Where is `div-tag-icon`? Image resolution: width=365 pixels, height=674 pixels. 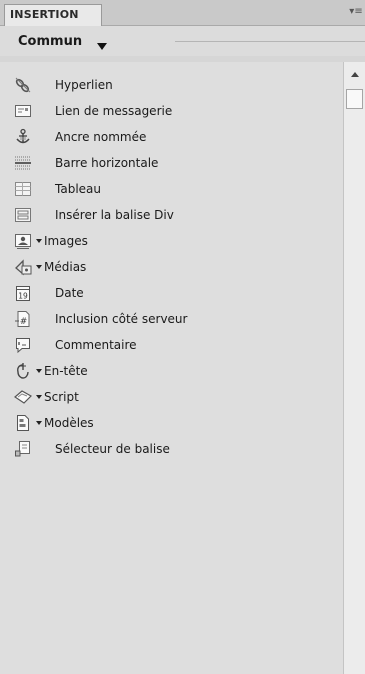
div-tag-icon is located at coordinates (23, 215).